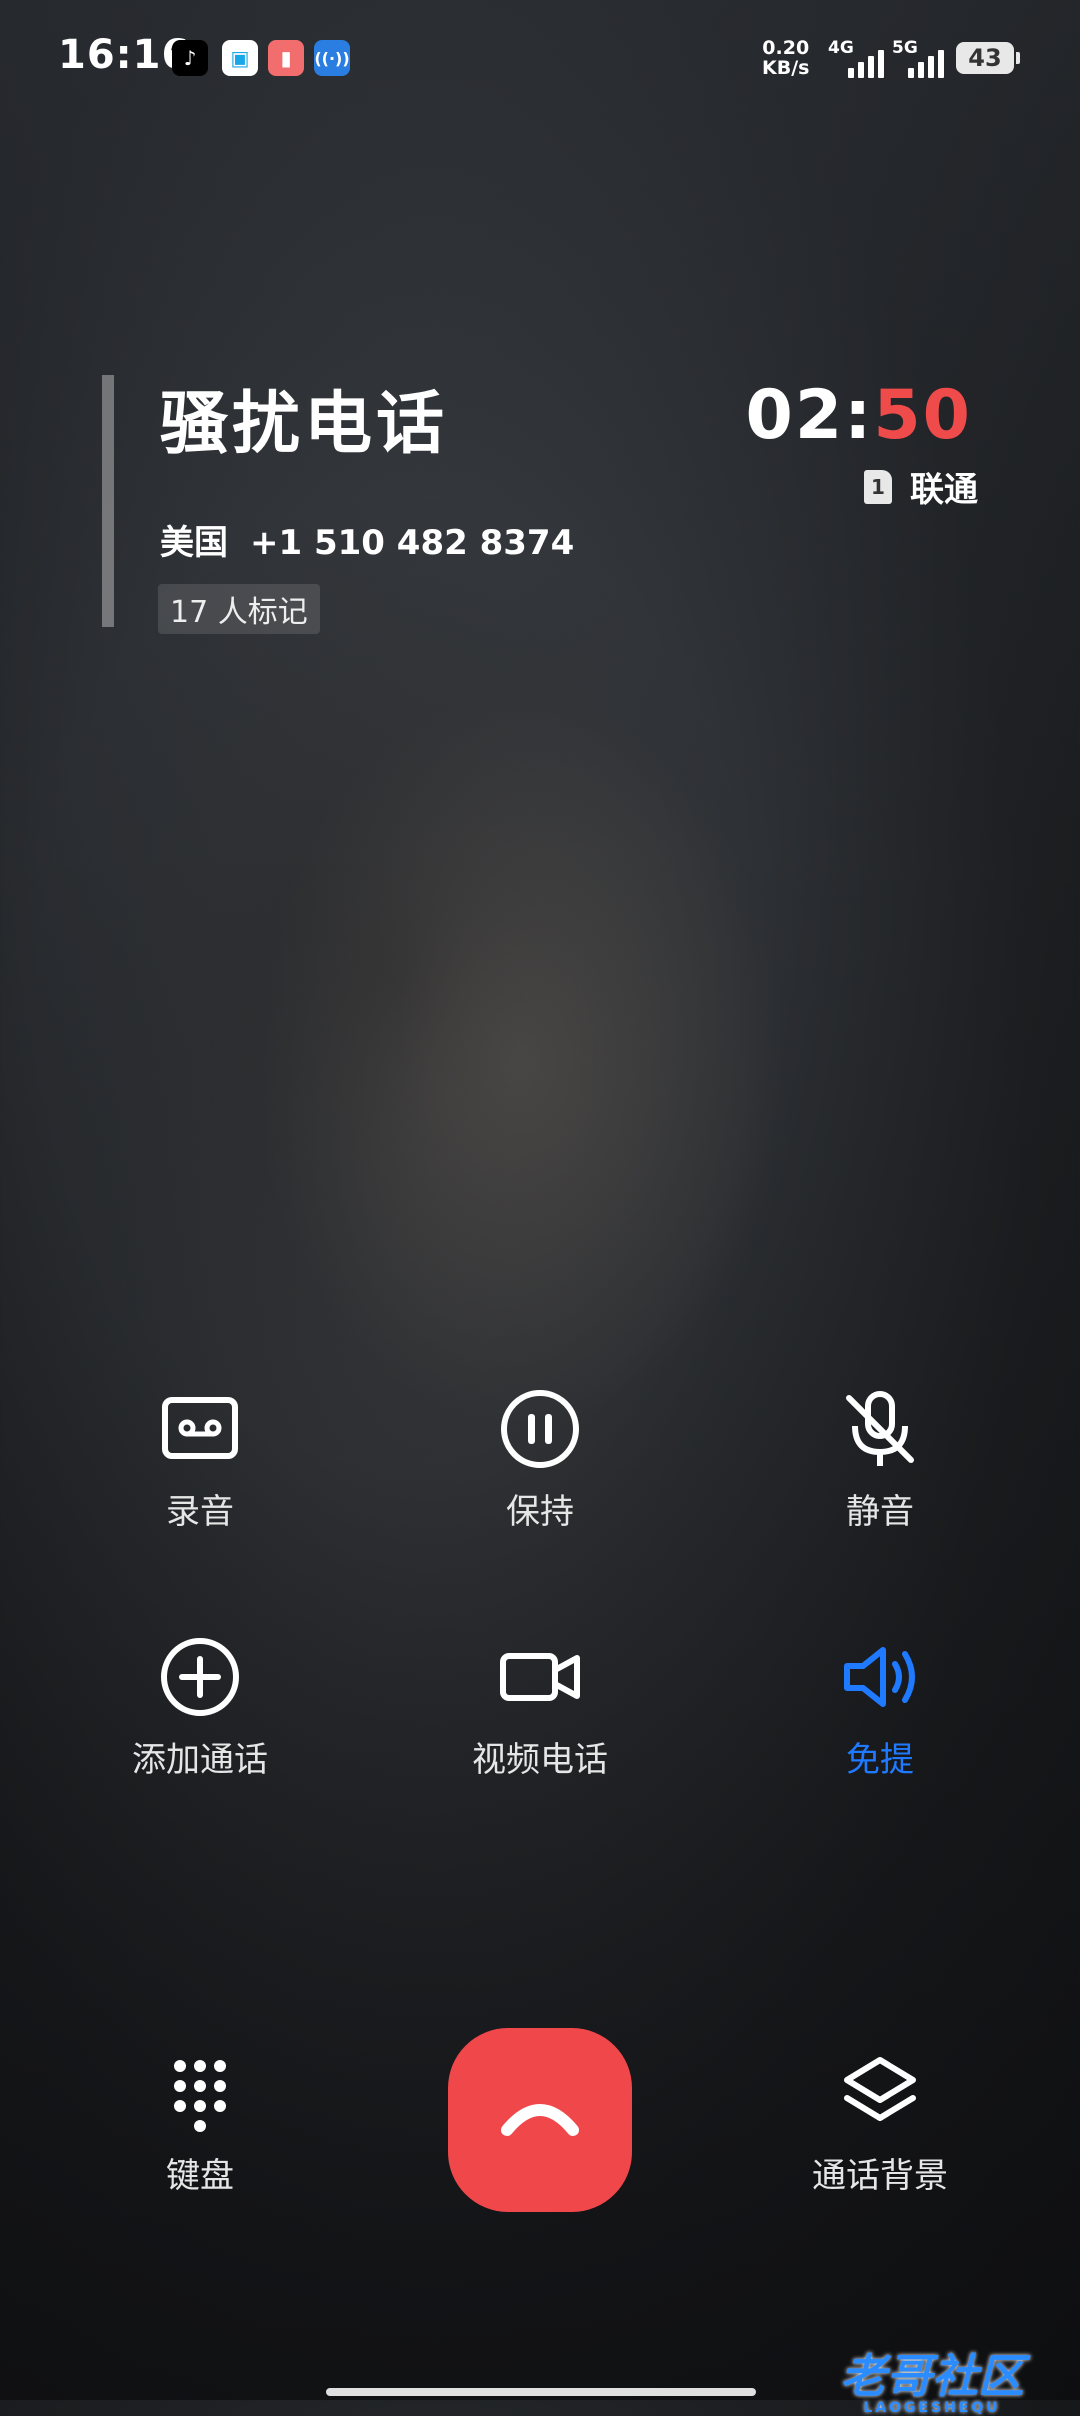 The image size is (1080, 2416). Describe the element at coordinates (200, 2176) in the screenshot. I see `keypad-label: 键盘` at that location.